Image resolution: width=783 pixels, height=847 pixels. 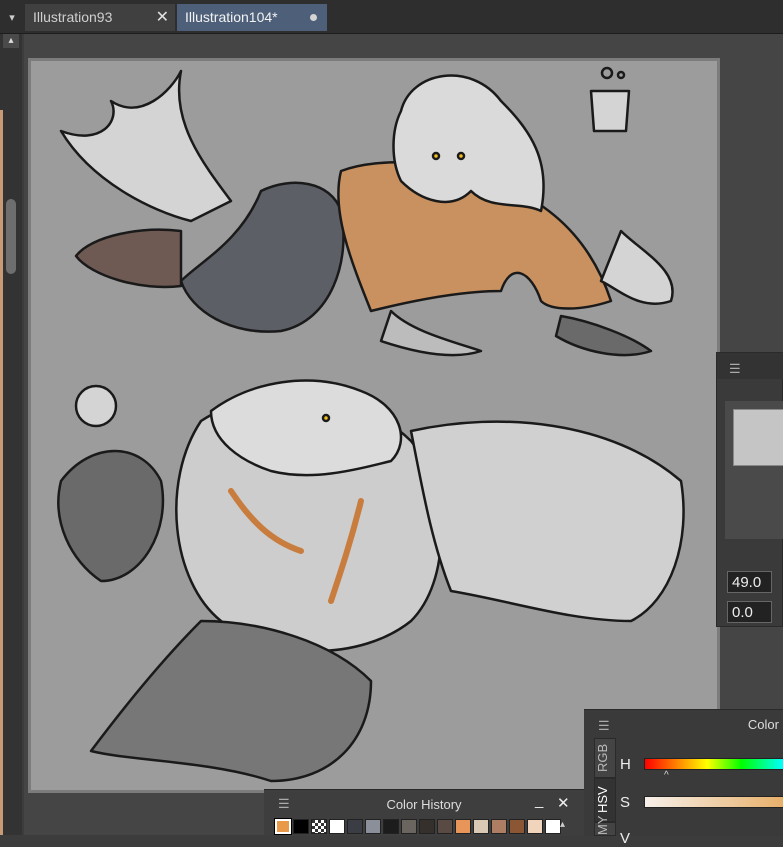 I want to click on swatch-row, so click(x=418, y=826).